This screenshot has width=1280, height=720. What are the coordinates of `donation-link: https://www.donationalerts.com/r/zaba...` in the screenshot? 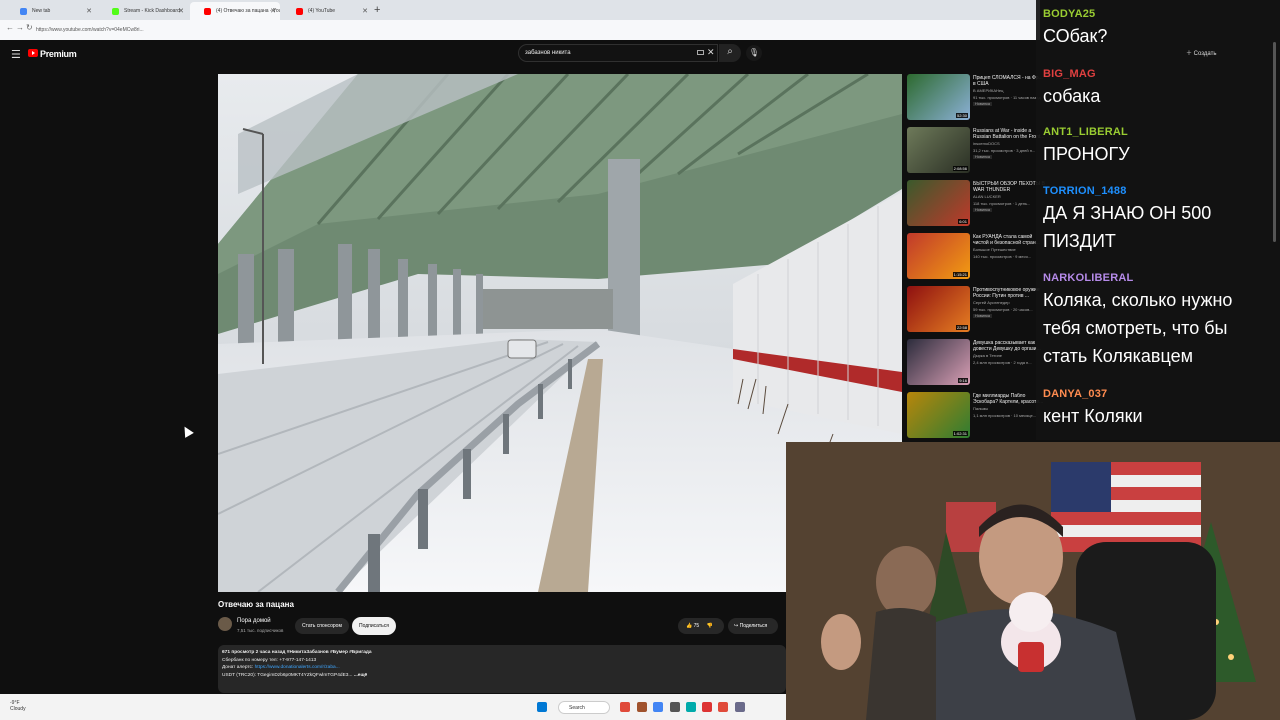 It's located at (297, 667).